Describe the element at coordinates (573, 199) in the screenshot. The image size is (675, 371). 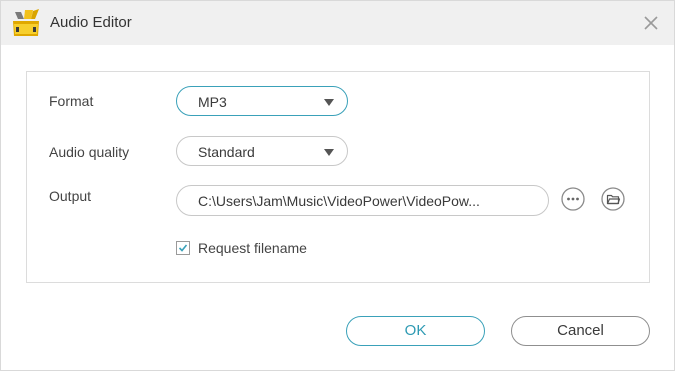
I see `more-options-icon` at that location.